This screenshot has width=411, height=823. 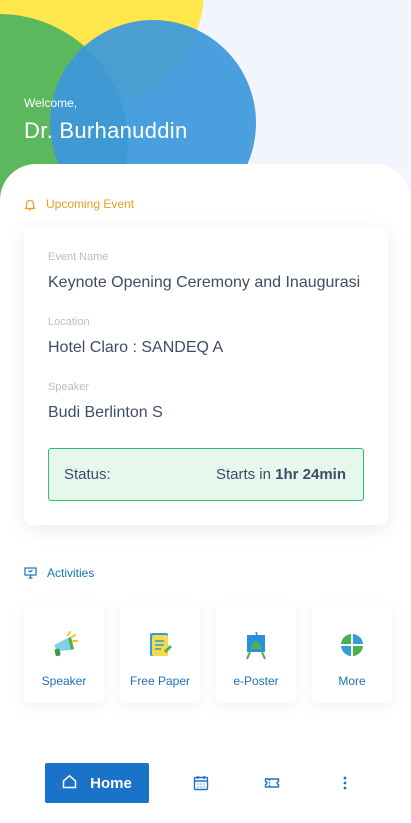 I want to click on bottom-nav: Home, so click(x=205, y=782).